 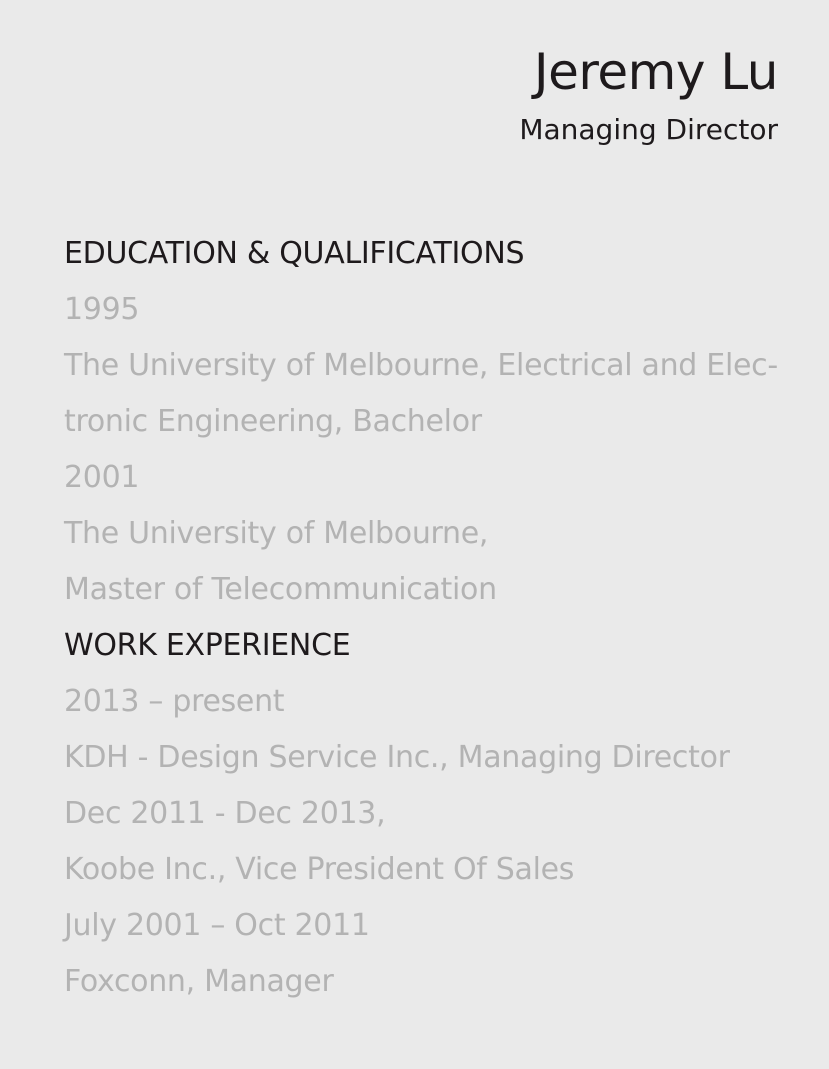 I want to click on work-role-2: Koobe Inc., Vice President Of Sales, so click(x=319, y=869).